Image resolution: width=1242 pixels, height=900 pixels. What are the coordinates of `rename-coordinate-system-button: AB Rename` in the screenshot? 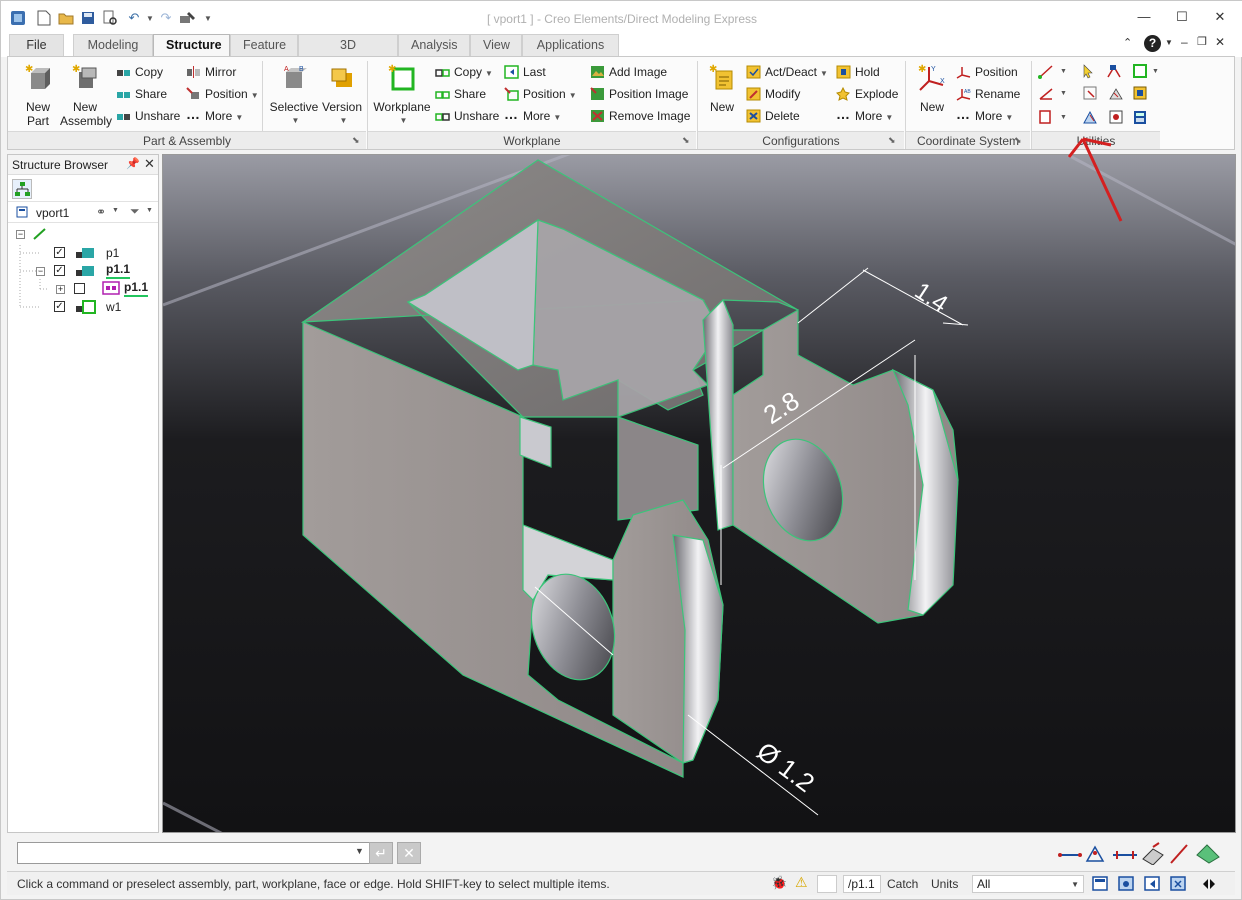 It's located at (988, 94).